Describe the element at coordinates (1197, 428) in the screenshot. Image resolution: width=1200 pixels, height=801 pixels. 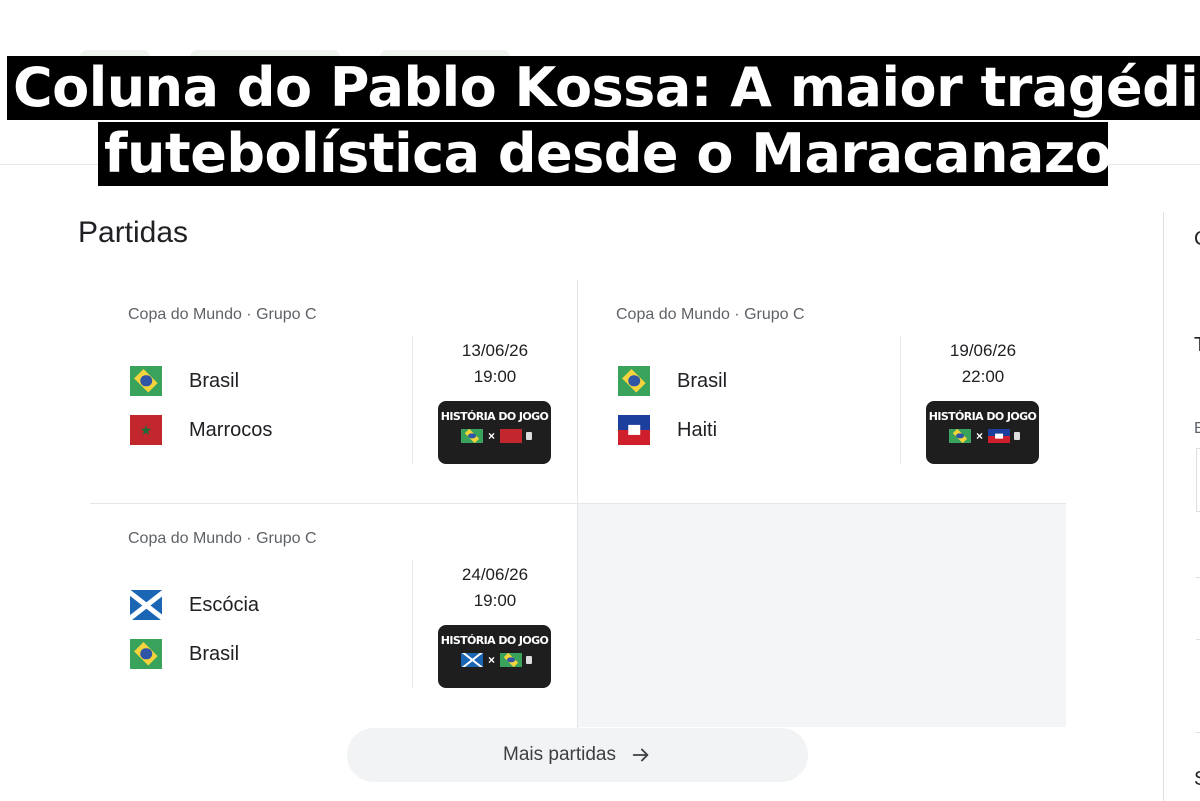
I see `right-column-fragment: E` at that location.